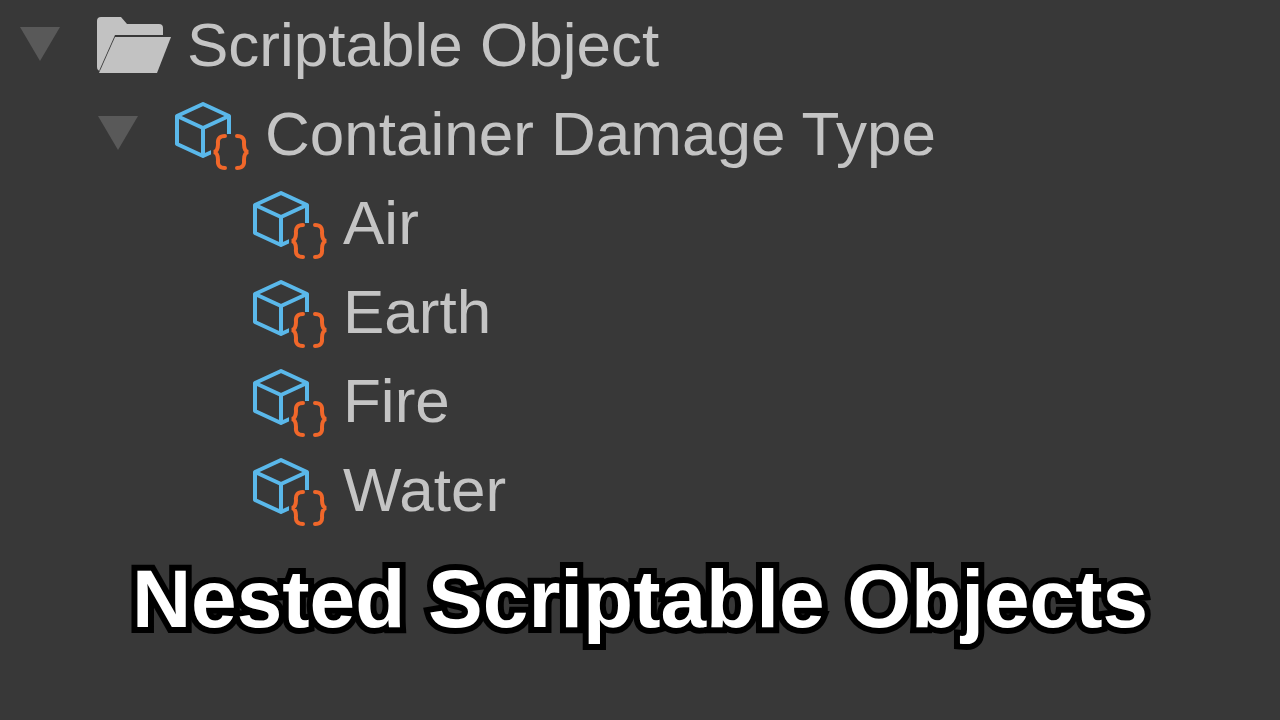 The image size is (1280, 720). What do you see at coordinates (396, 400) in the screenshot?
I see `tree-item-label: Fire` at bounding box center [396, 400].